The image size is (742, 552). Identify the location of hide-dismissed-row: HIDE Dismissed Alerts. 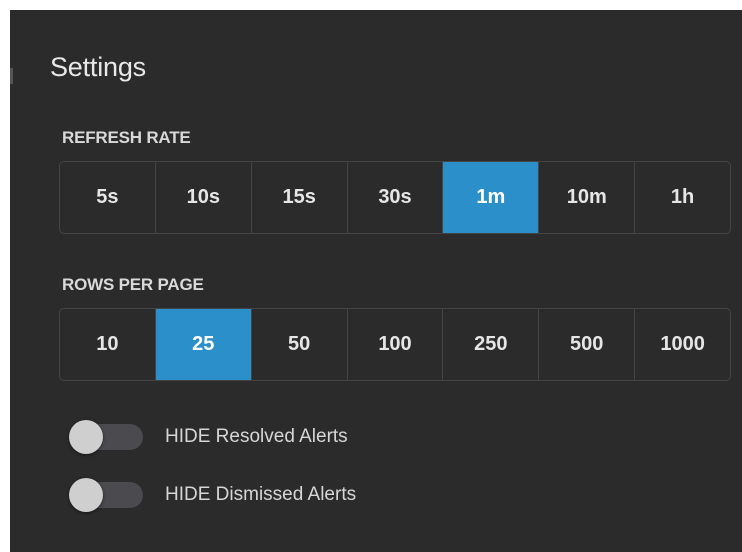
(212, 495).